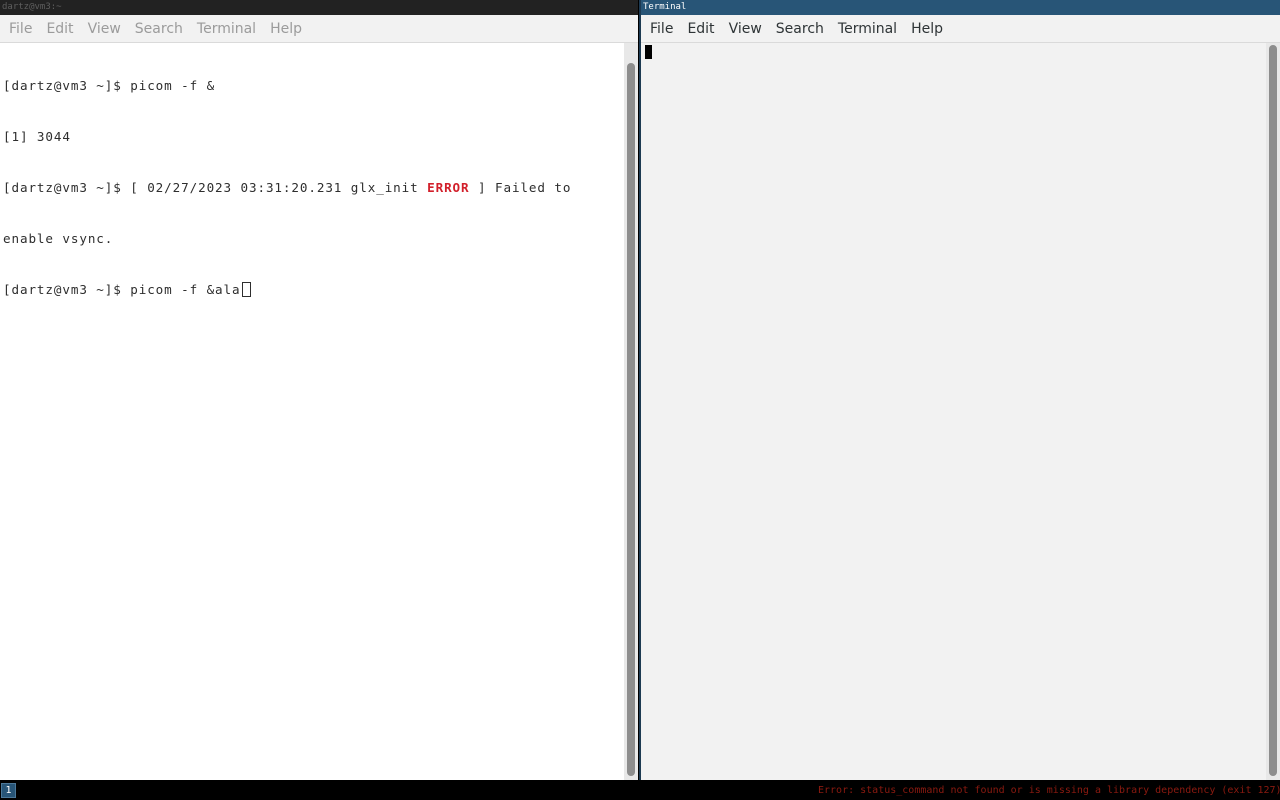 This screenshot has width=1280, height=800. I want to click on terminal-line: enable vsync., so click(58, 238).